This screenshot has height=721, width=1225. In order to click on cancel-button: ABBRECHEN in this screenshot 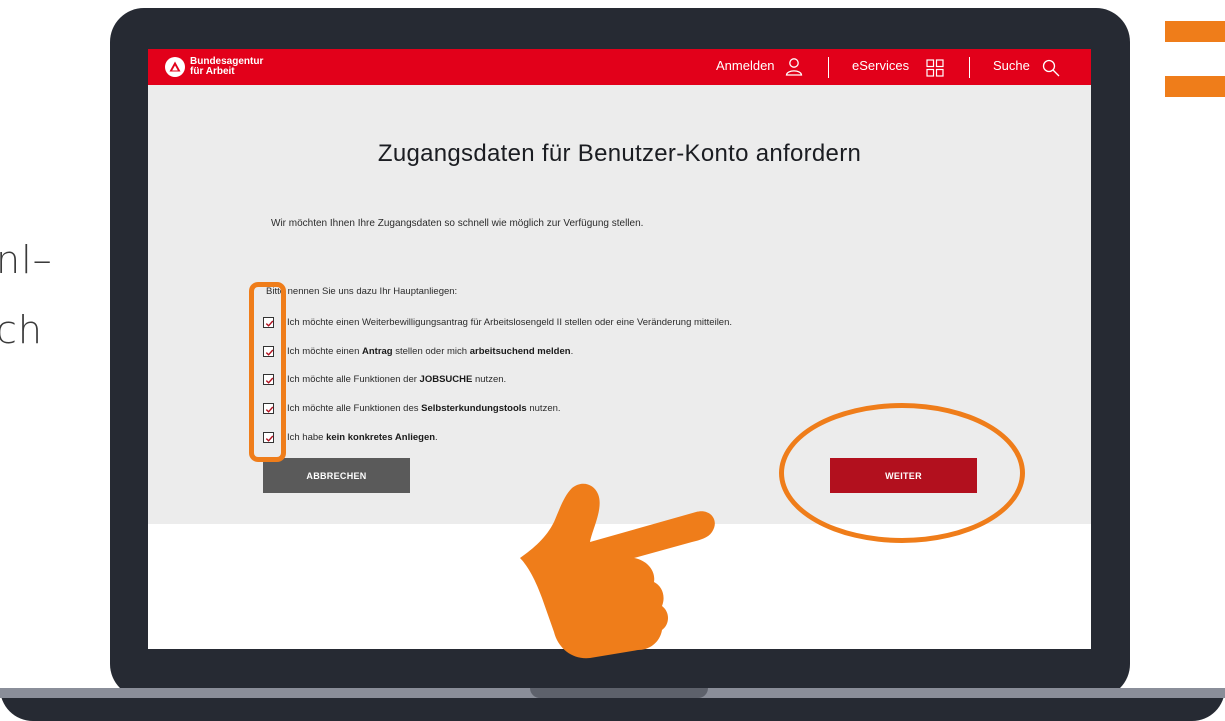, I will do `click(336, 475)`.